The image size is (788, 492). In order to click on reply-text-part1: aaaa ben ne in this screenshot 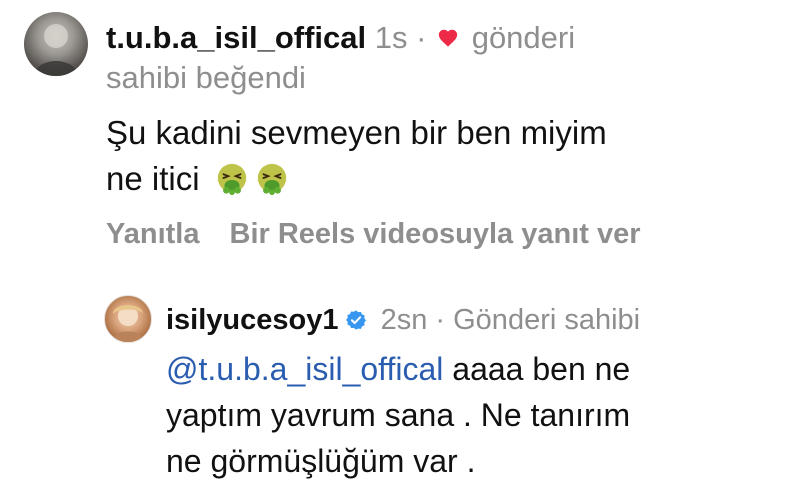, I will do `click(541, 369)`.